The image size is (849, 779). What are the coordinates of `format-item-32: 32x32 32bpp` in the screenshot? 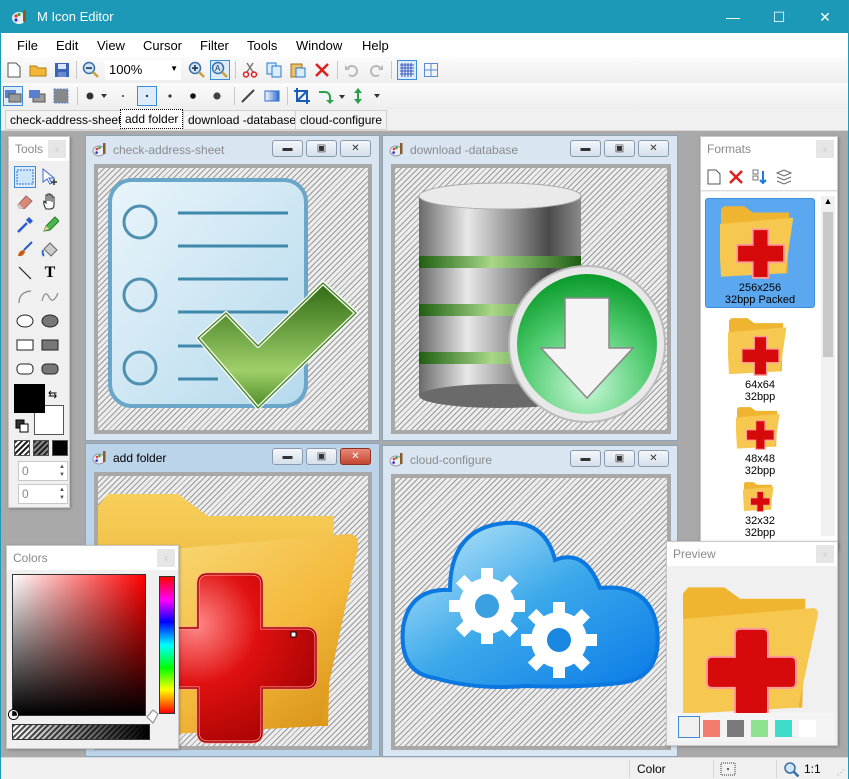 It's located at (760, 509).